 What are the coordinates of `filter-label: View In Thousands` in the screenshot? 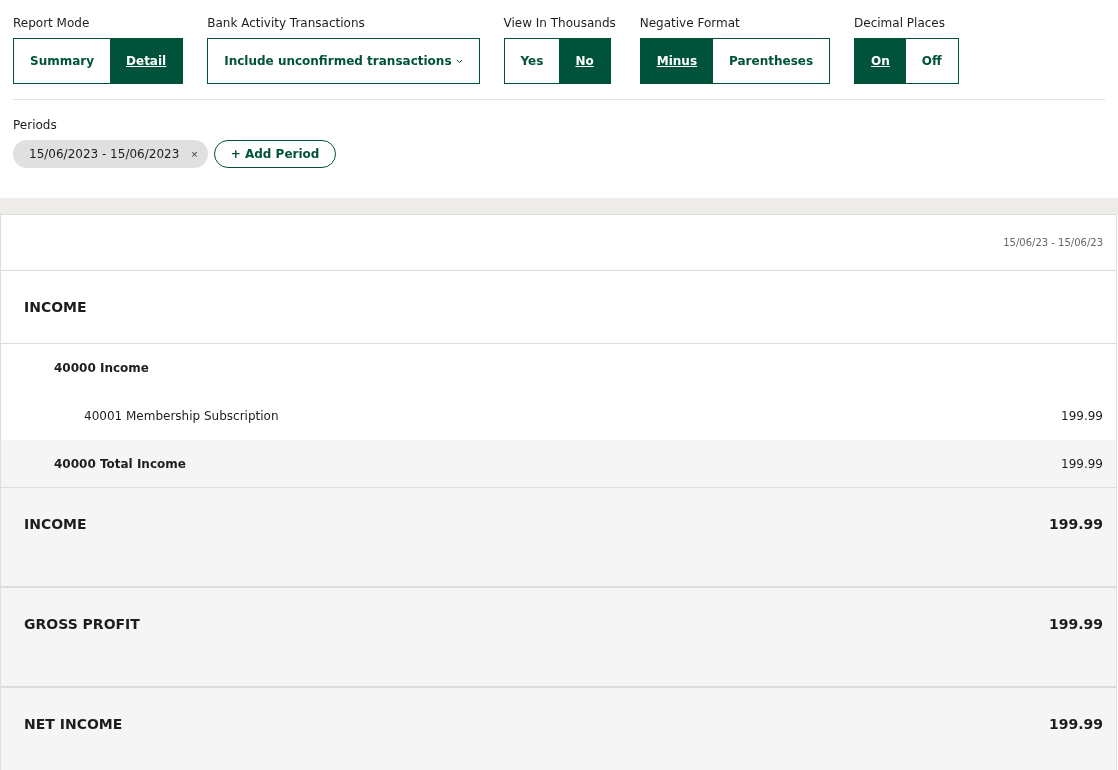 It's located at (559, 23).